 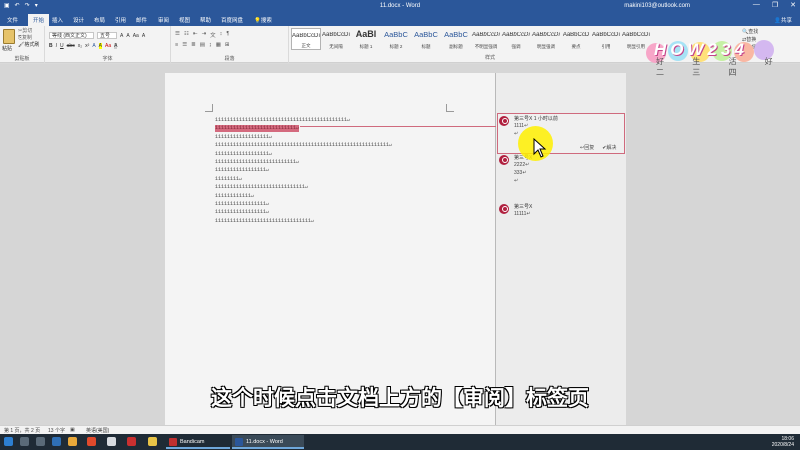 What do you see at coordinates (232, 20) in the screenshot?
I see `tab-baidu-netdisk: 百度网盘` at bounding box center [232, 20].